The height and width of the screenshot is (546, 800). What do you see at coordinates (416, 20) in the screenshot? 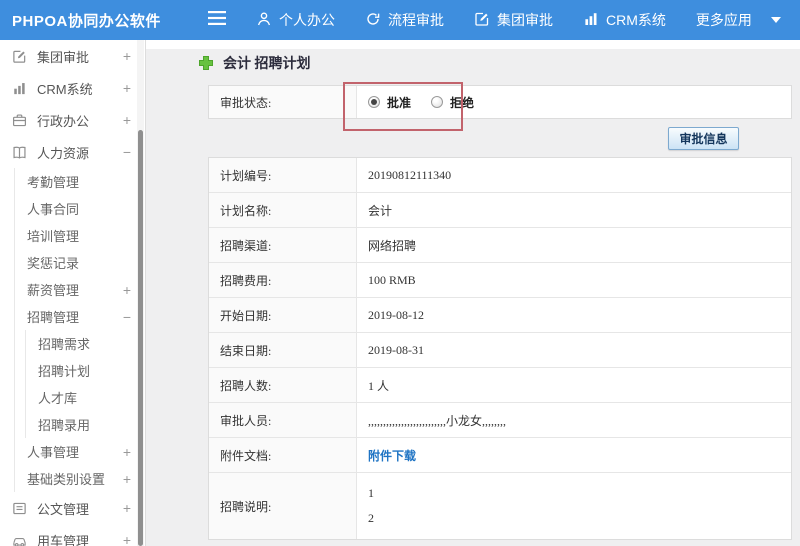
I see `nav-item-label: 流程审批` at bounding box center [416, 20].